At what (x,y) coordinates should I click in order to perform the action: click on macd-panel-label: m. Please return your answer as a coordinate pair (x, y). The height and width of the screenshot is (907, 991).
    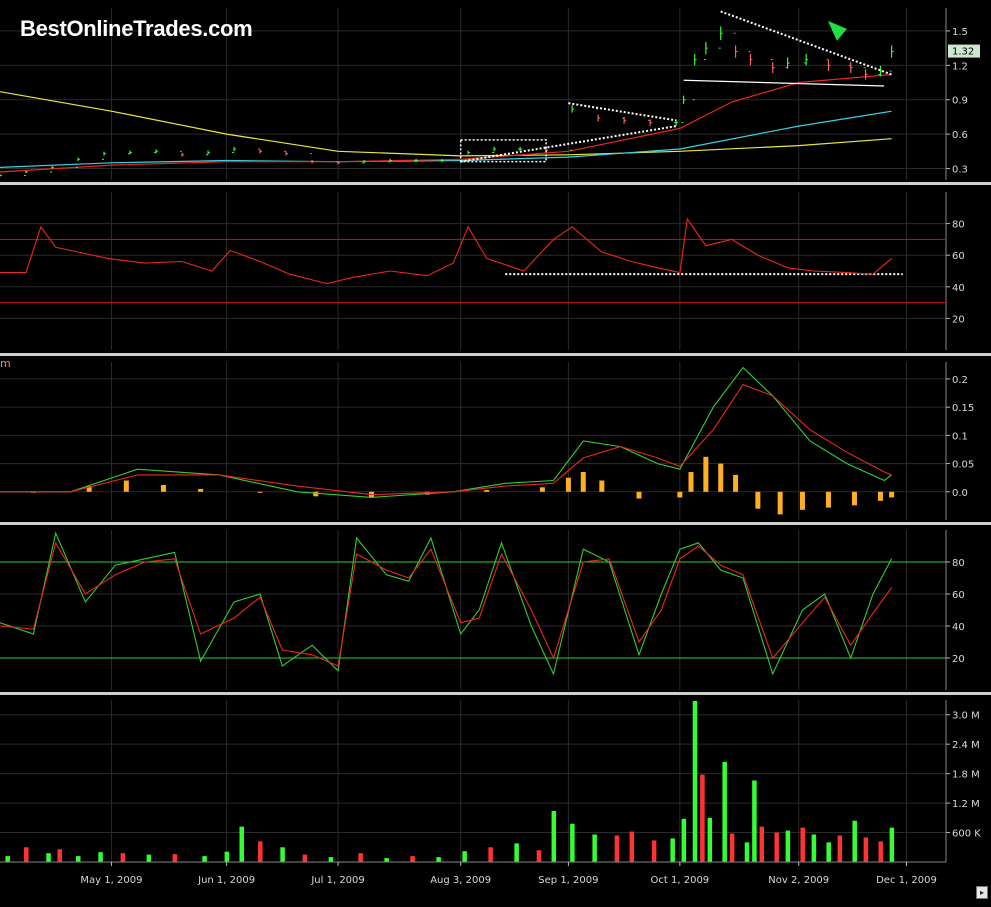
    Looking at the image, I should click on (5, 363).